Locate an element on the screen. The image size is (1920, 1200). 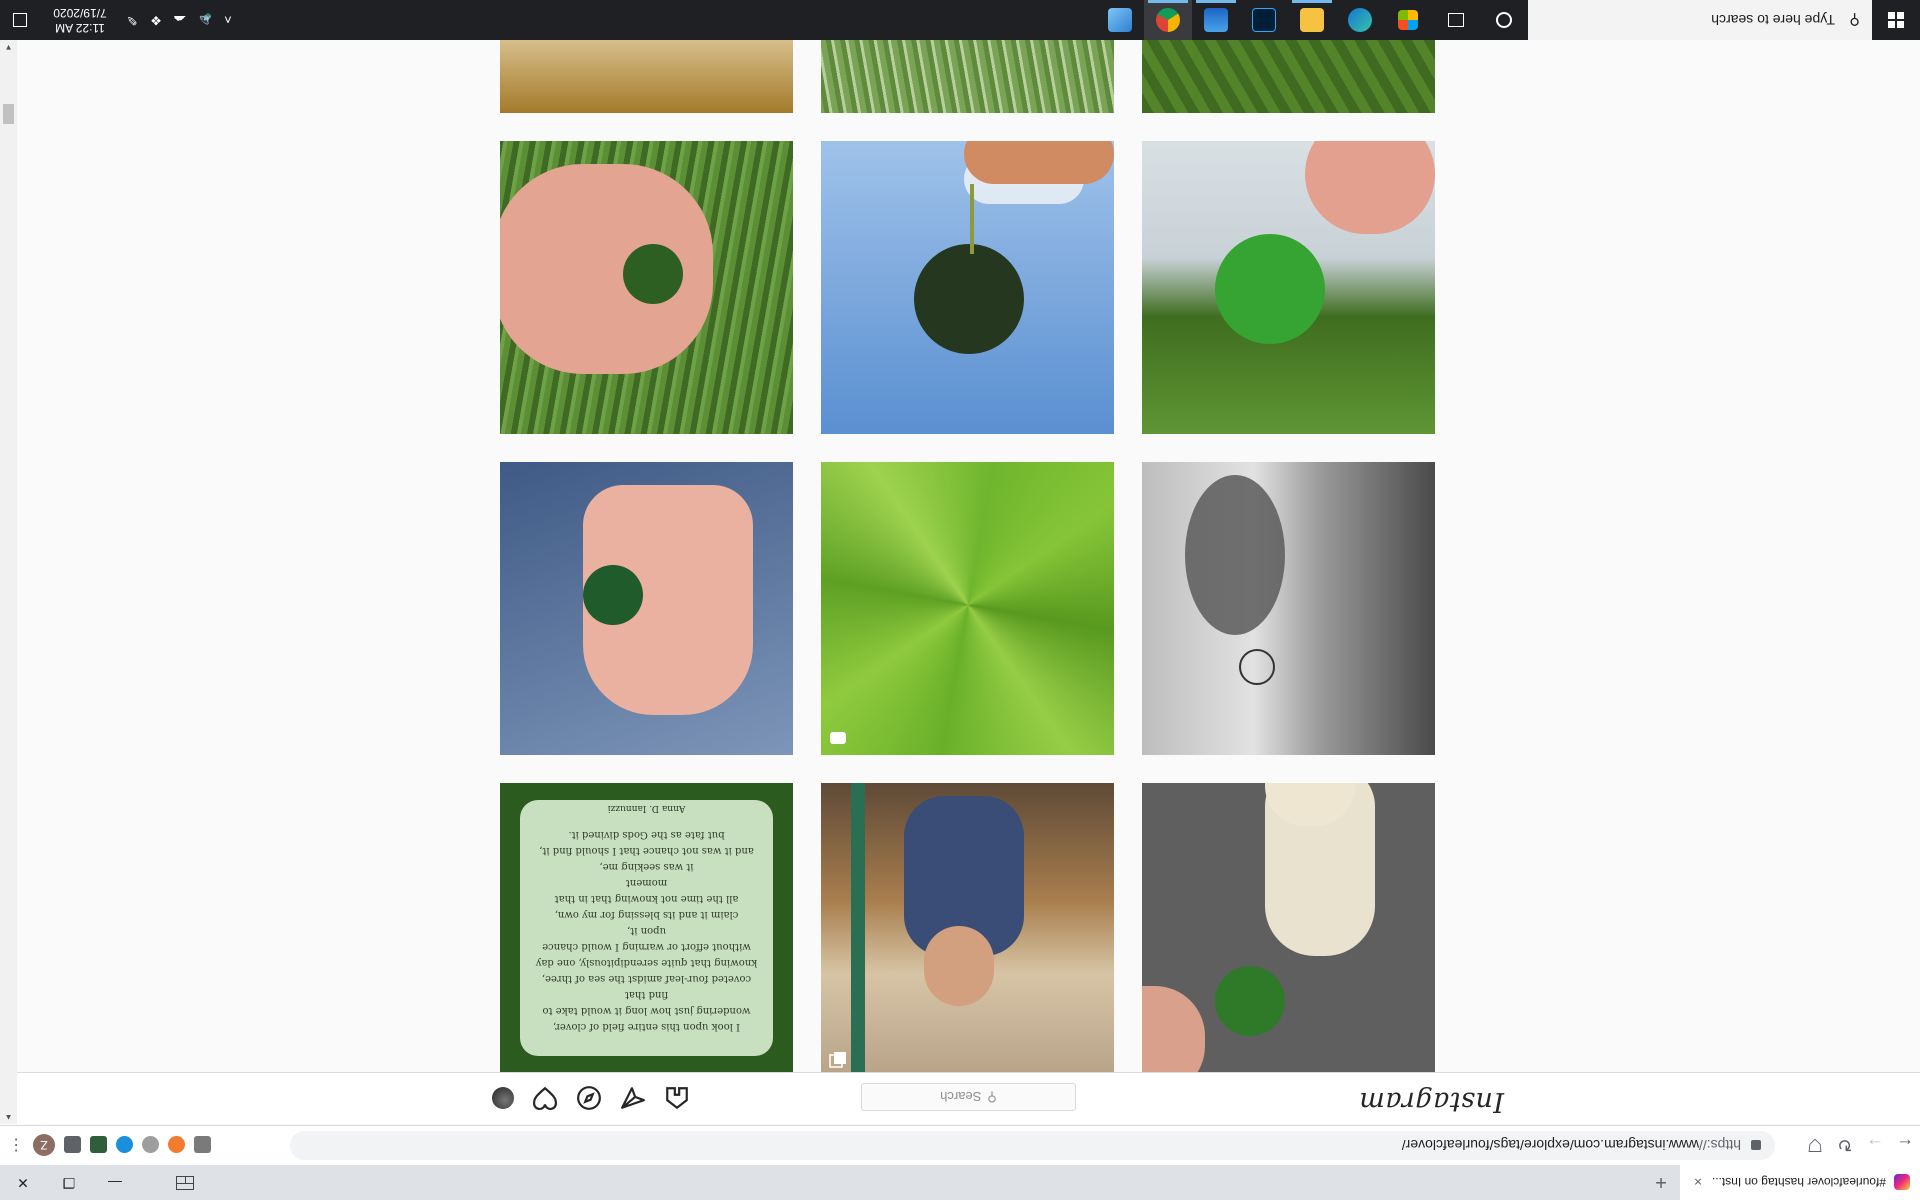
extension-grey-icon is located at coordinates (150, 1145).